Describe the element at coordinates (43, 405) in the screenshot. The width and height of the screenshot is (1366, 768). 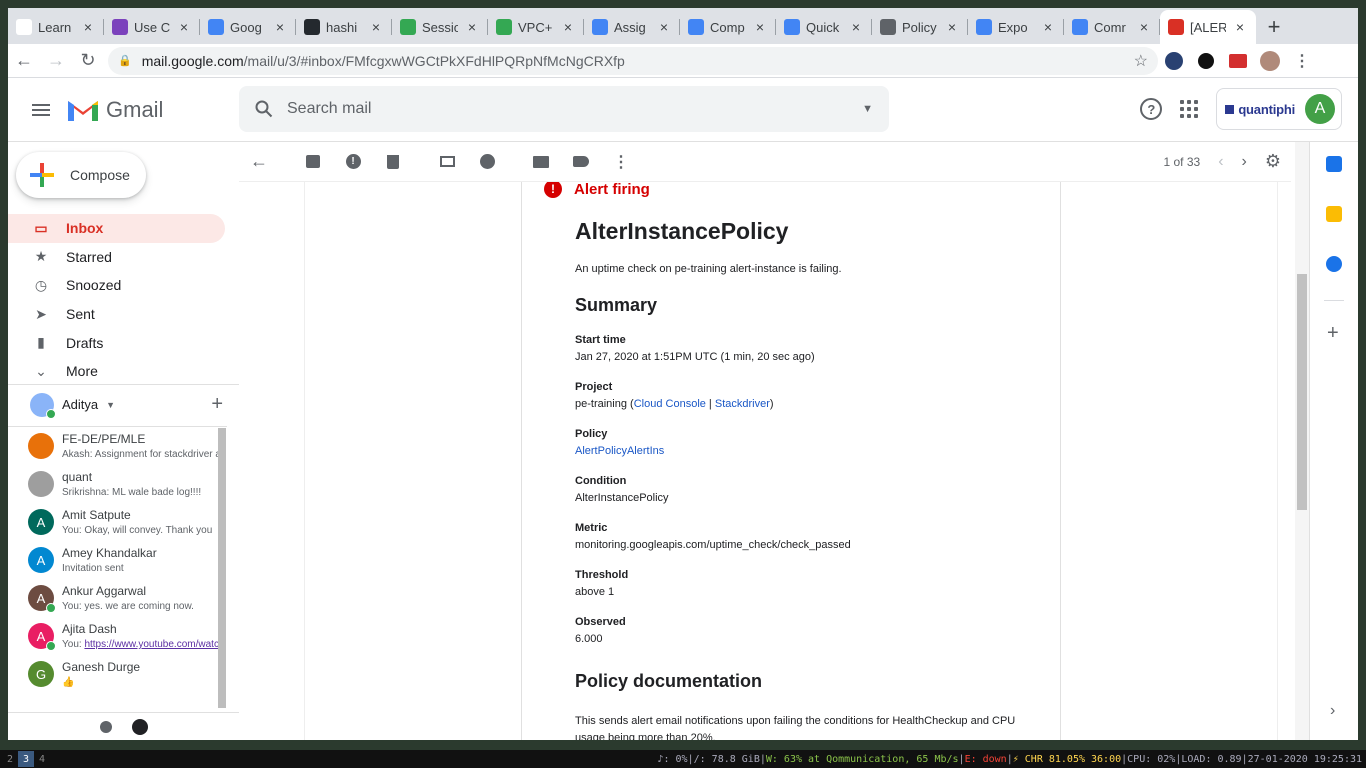
I see `hangouts-user-avatar` at that location.